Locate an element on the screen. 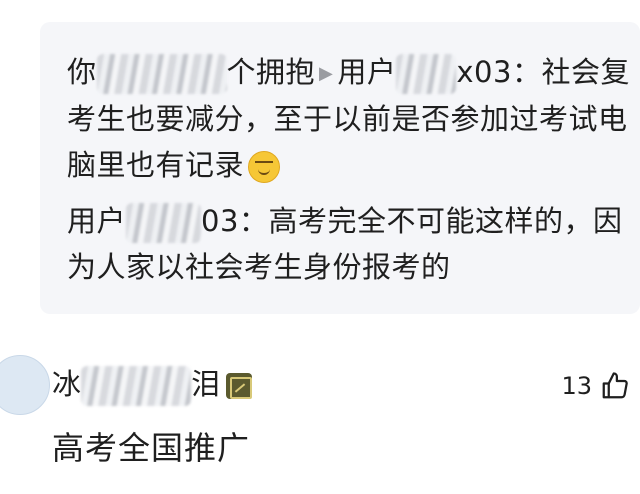  reply-2-header: 用户 03：高考完全不可能这样的，因 is located at coordinates (344, 221).